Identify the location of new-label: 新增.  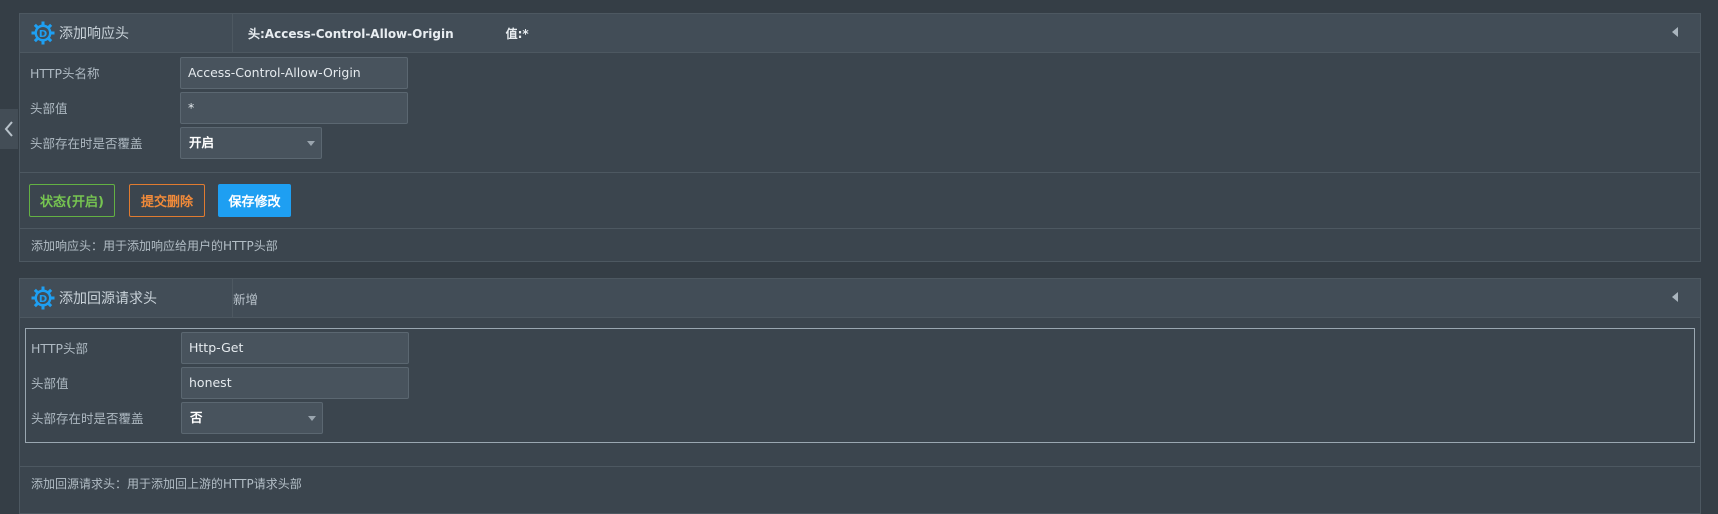
(246, 299).